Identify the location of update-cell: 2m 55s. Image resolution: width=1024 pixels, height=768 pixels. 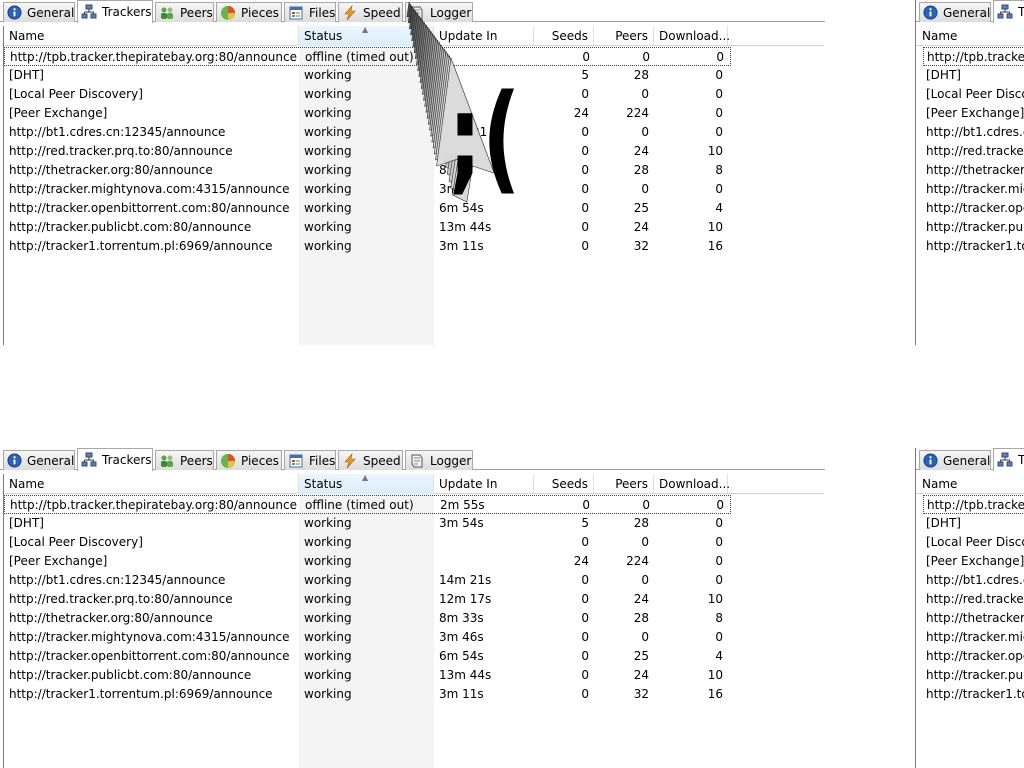
(462, 505).